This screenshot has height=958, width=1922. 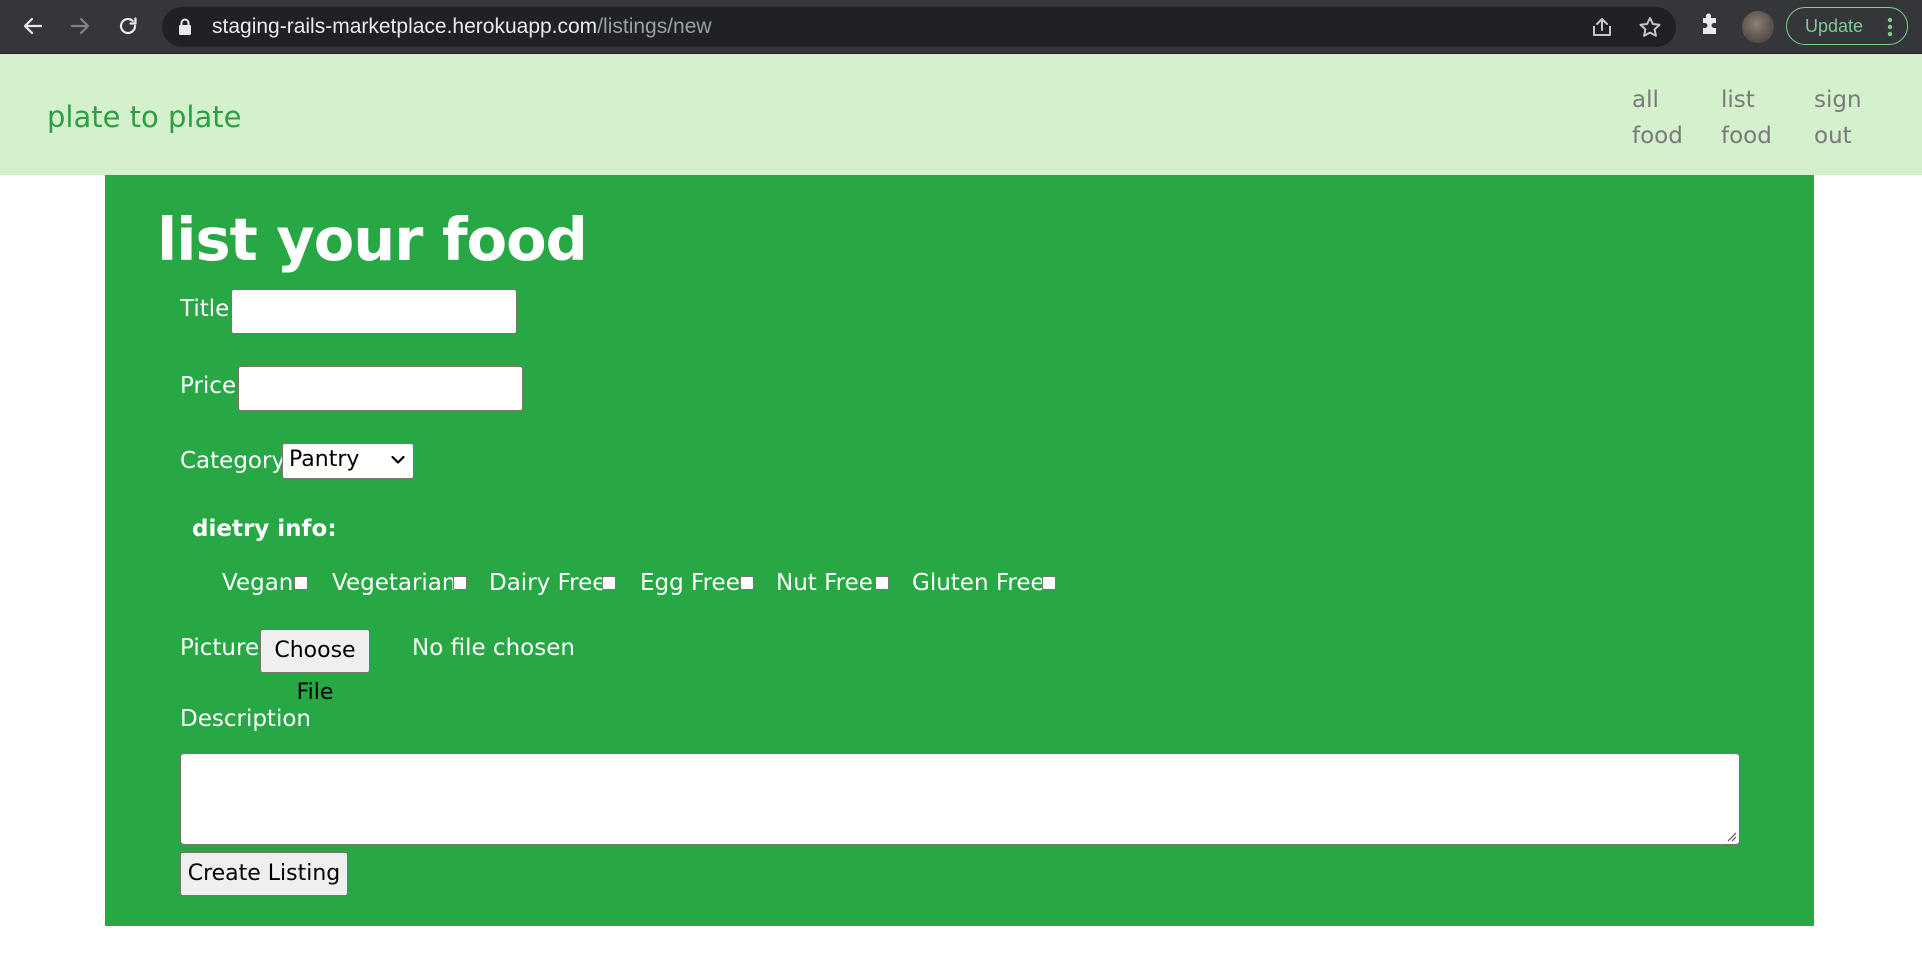 I want to click on dietary-label-vegetarian: Vegetarian, so click(x=394, y=583).